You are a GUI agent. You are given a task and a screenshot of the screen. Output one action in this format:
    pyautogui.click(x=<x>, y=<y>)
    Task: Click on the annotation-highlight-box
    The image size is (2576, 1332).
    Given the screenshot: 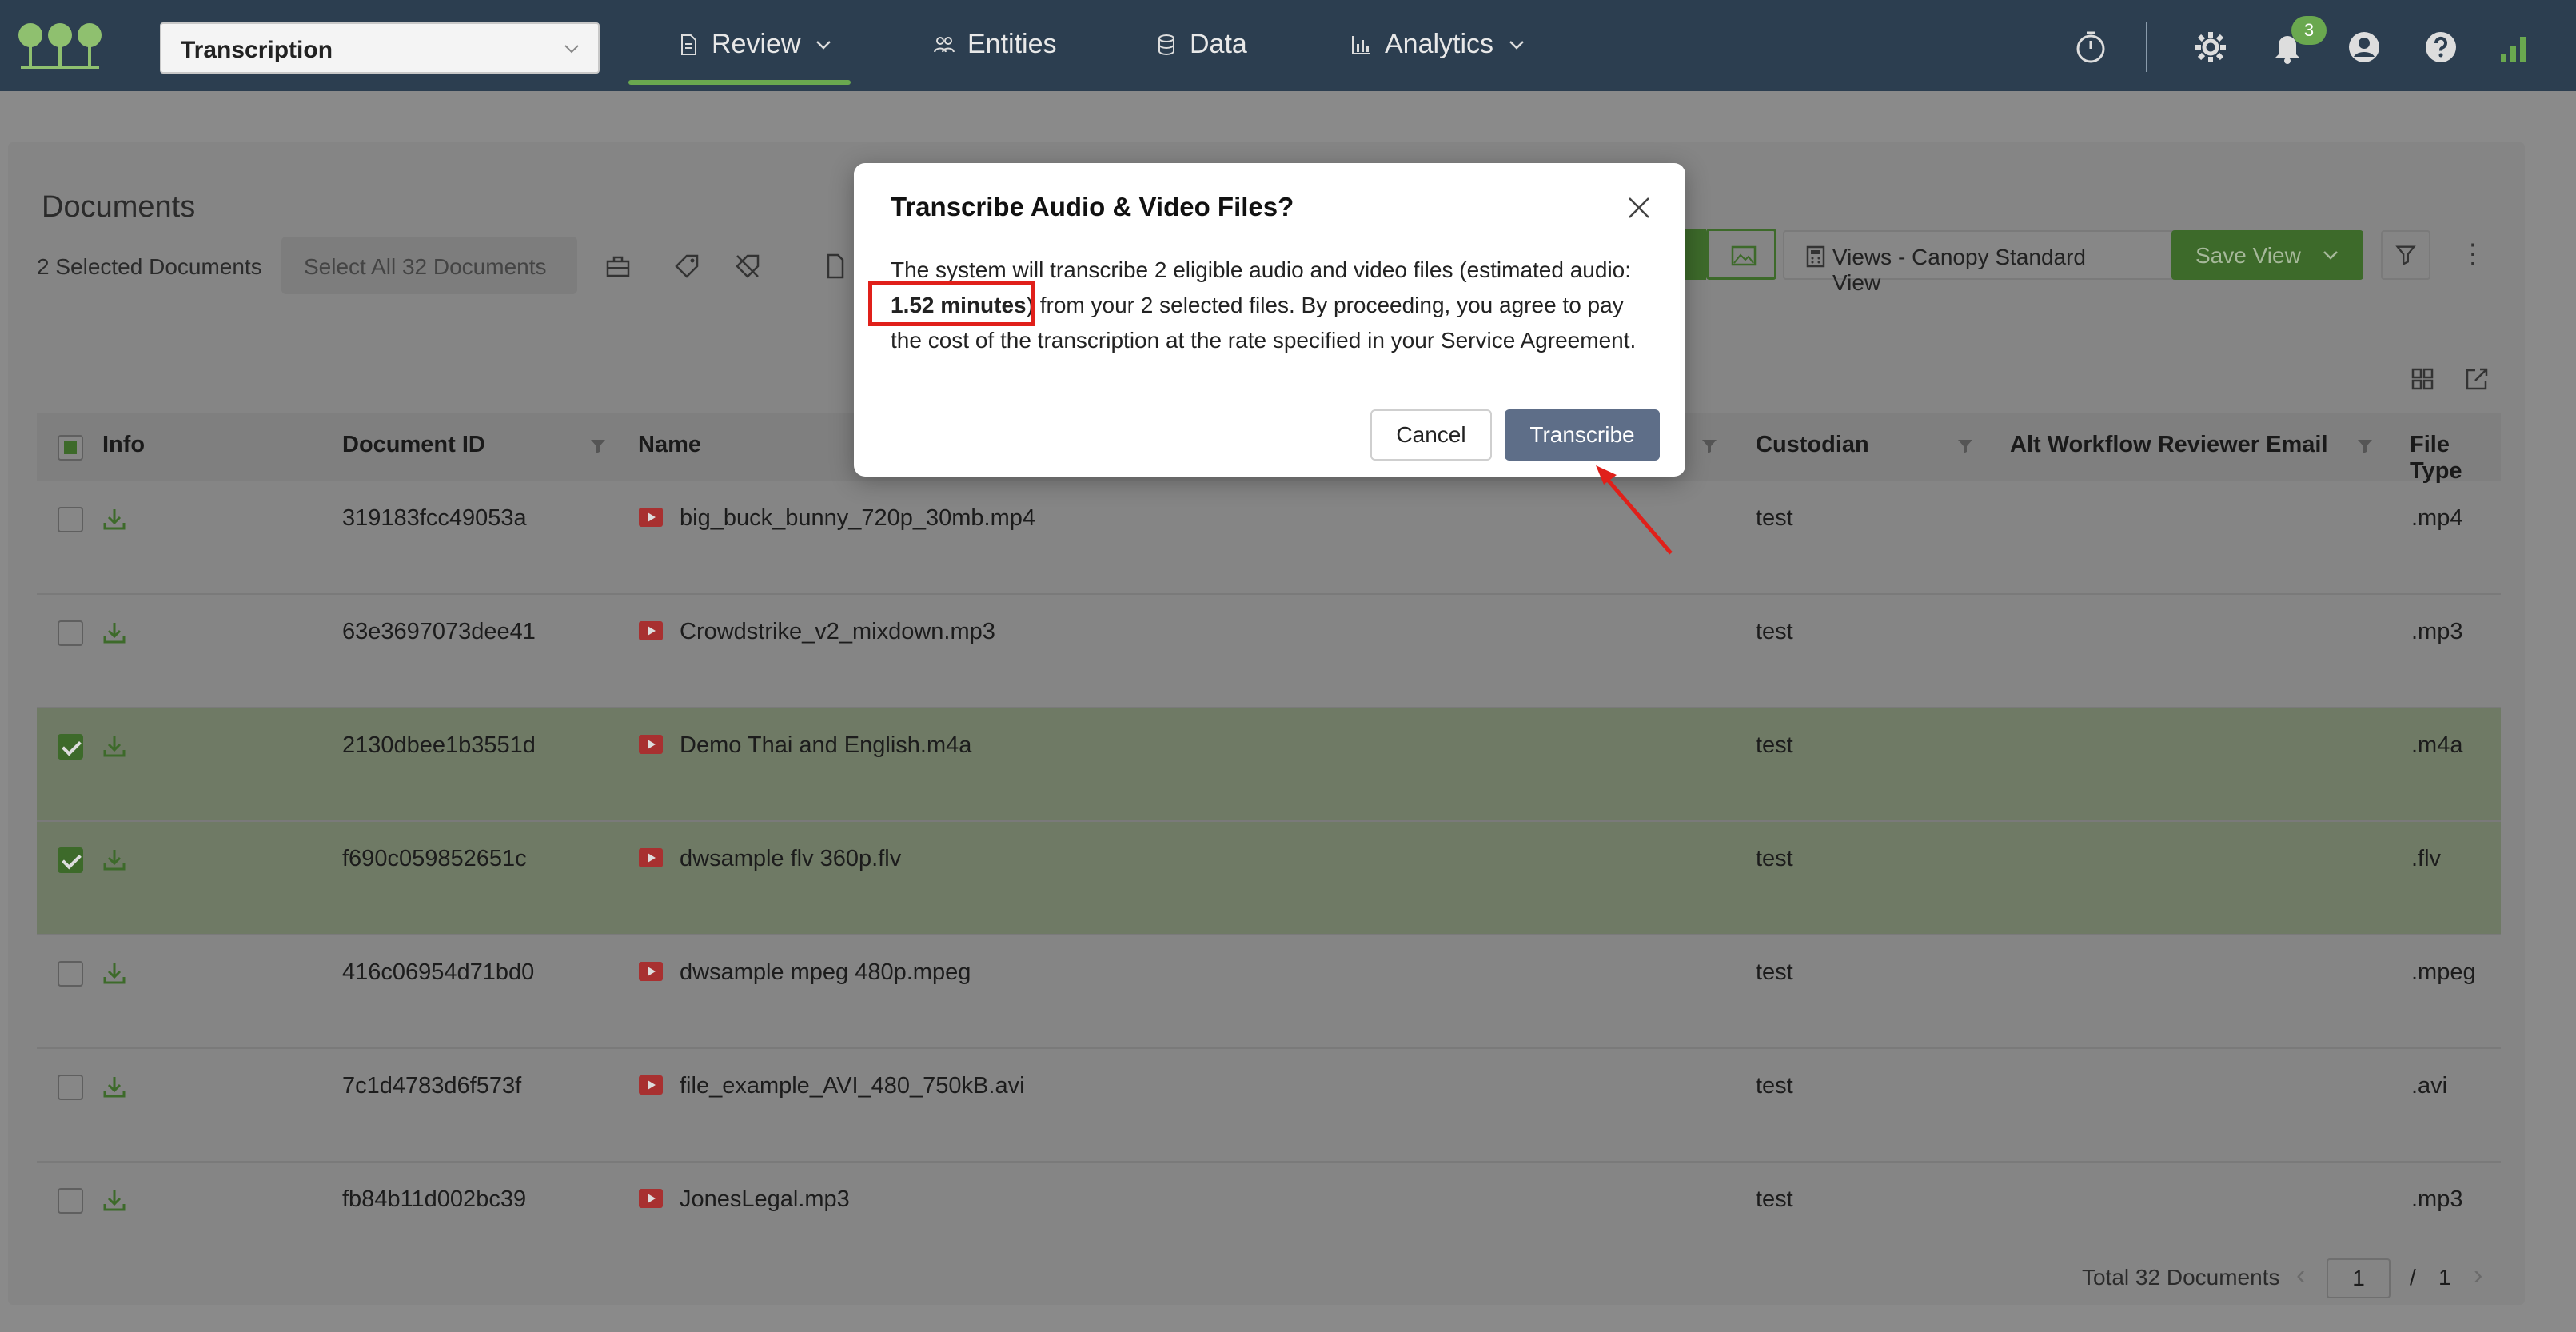 What is the action you would take?
    pyautogui.click(x=951, y=303)
    